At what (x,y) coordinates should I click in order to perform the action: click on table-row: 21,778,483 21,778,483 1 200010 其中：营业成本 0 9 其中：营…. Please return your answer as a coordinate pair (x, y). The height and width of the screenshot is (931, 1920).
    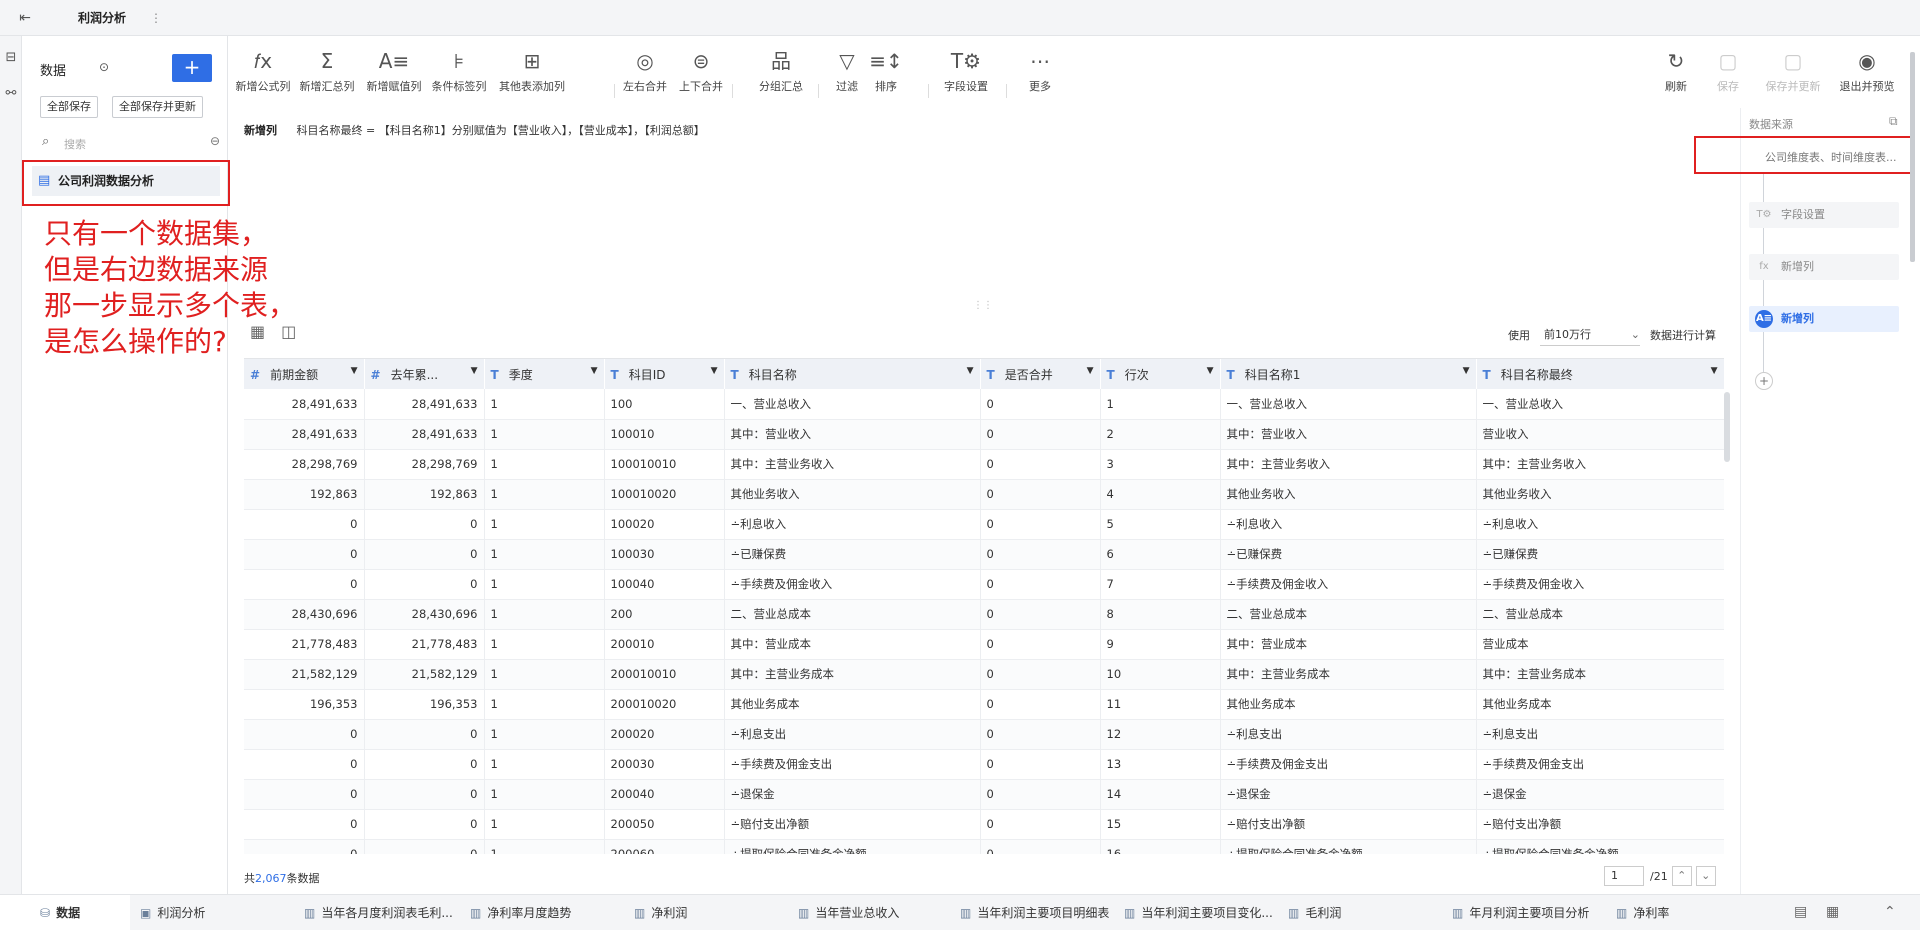
    Looking at the image, I should click on (984, 644).